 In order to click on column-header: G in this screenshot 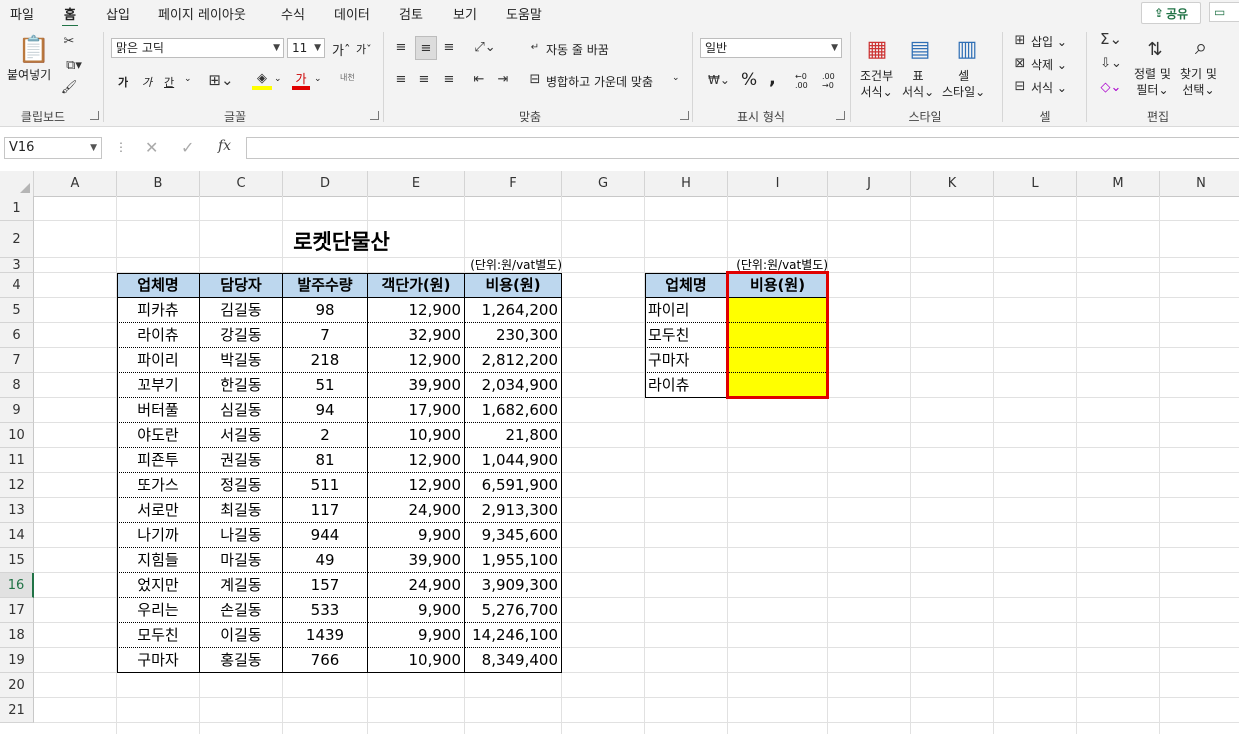, I will do `click(603, 183)`.